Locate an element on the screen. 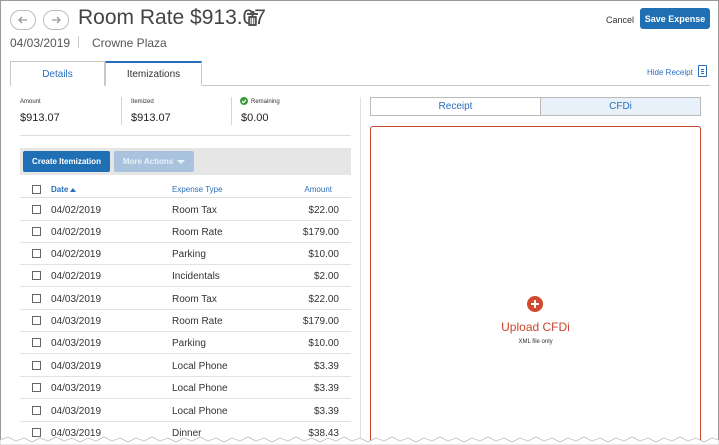 The width and height of the screenshot is (719, 445). arrow-left-icon is located at coordinates (22, 20).